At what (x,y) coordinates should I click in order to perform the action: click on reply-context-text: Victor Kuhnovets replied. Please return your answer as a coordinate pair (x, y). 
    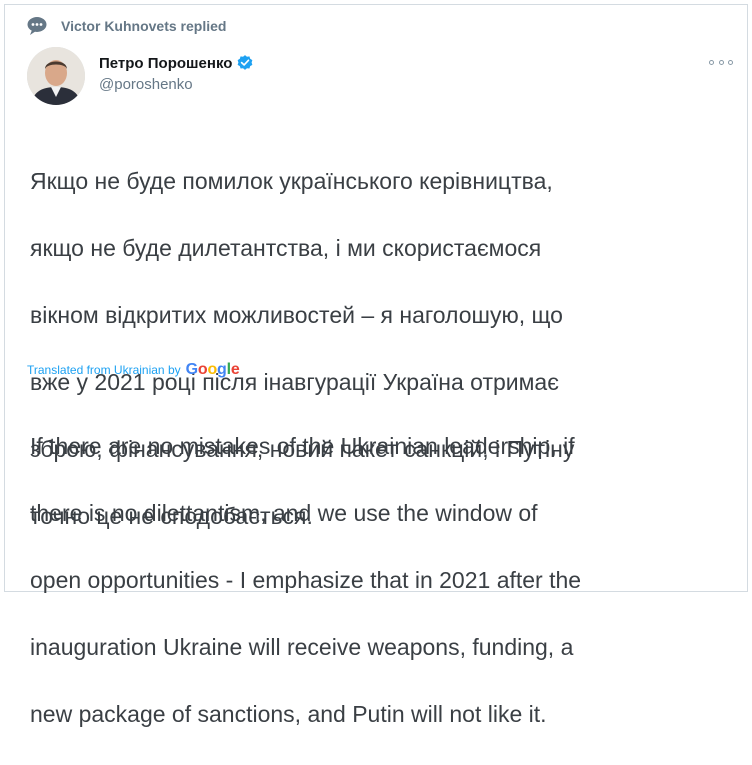
    Looking at the image, I should click on (144, 26).